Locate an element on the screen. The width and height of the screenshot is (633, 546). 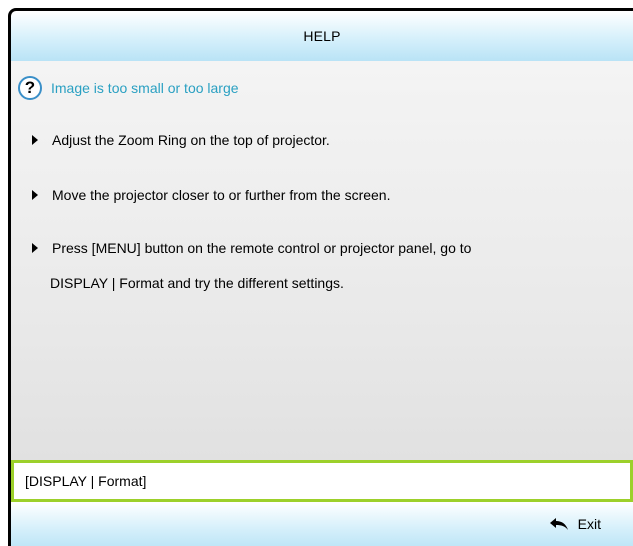
help-footer: Exit is located at coordinates (322, 524).